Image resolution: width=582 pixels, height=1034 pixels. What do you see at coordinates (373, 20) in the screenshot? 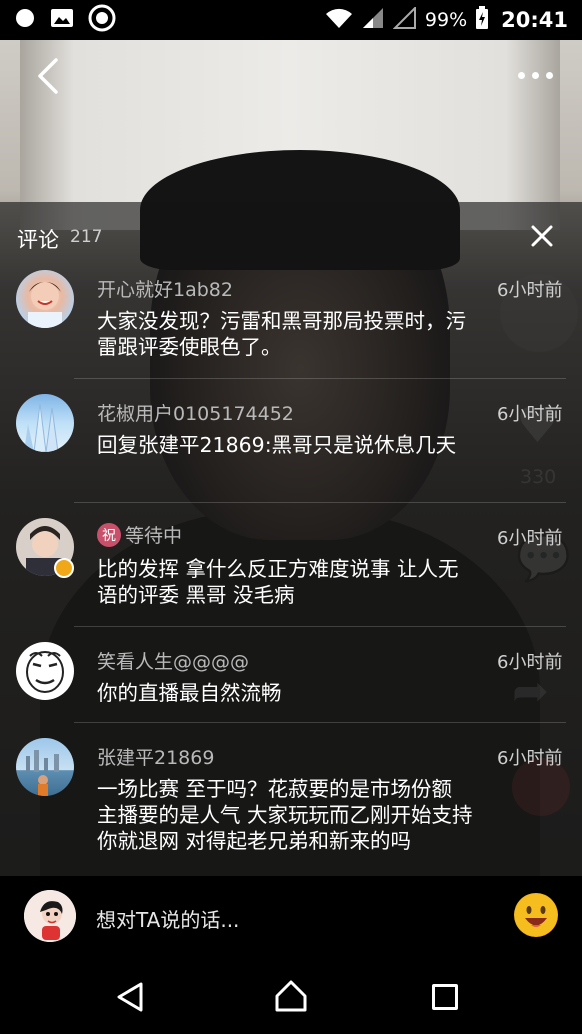
I see `signal-icon` at bounding box center [373, 20].